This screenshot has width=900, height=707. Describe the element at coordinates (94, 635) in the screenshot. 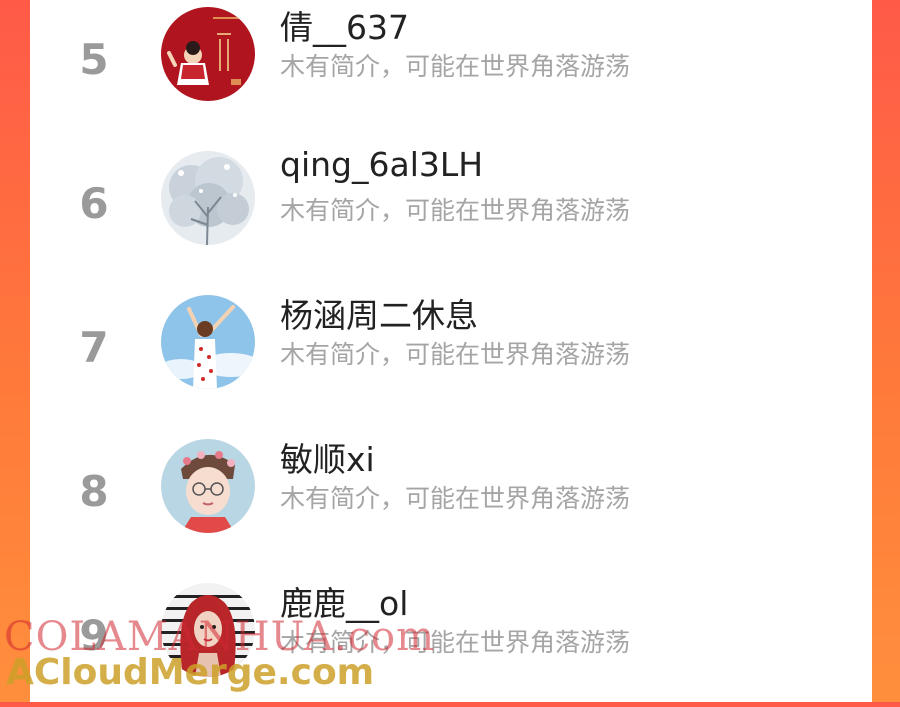

I see `rank-number: 9` at that location.